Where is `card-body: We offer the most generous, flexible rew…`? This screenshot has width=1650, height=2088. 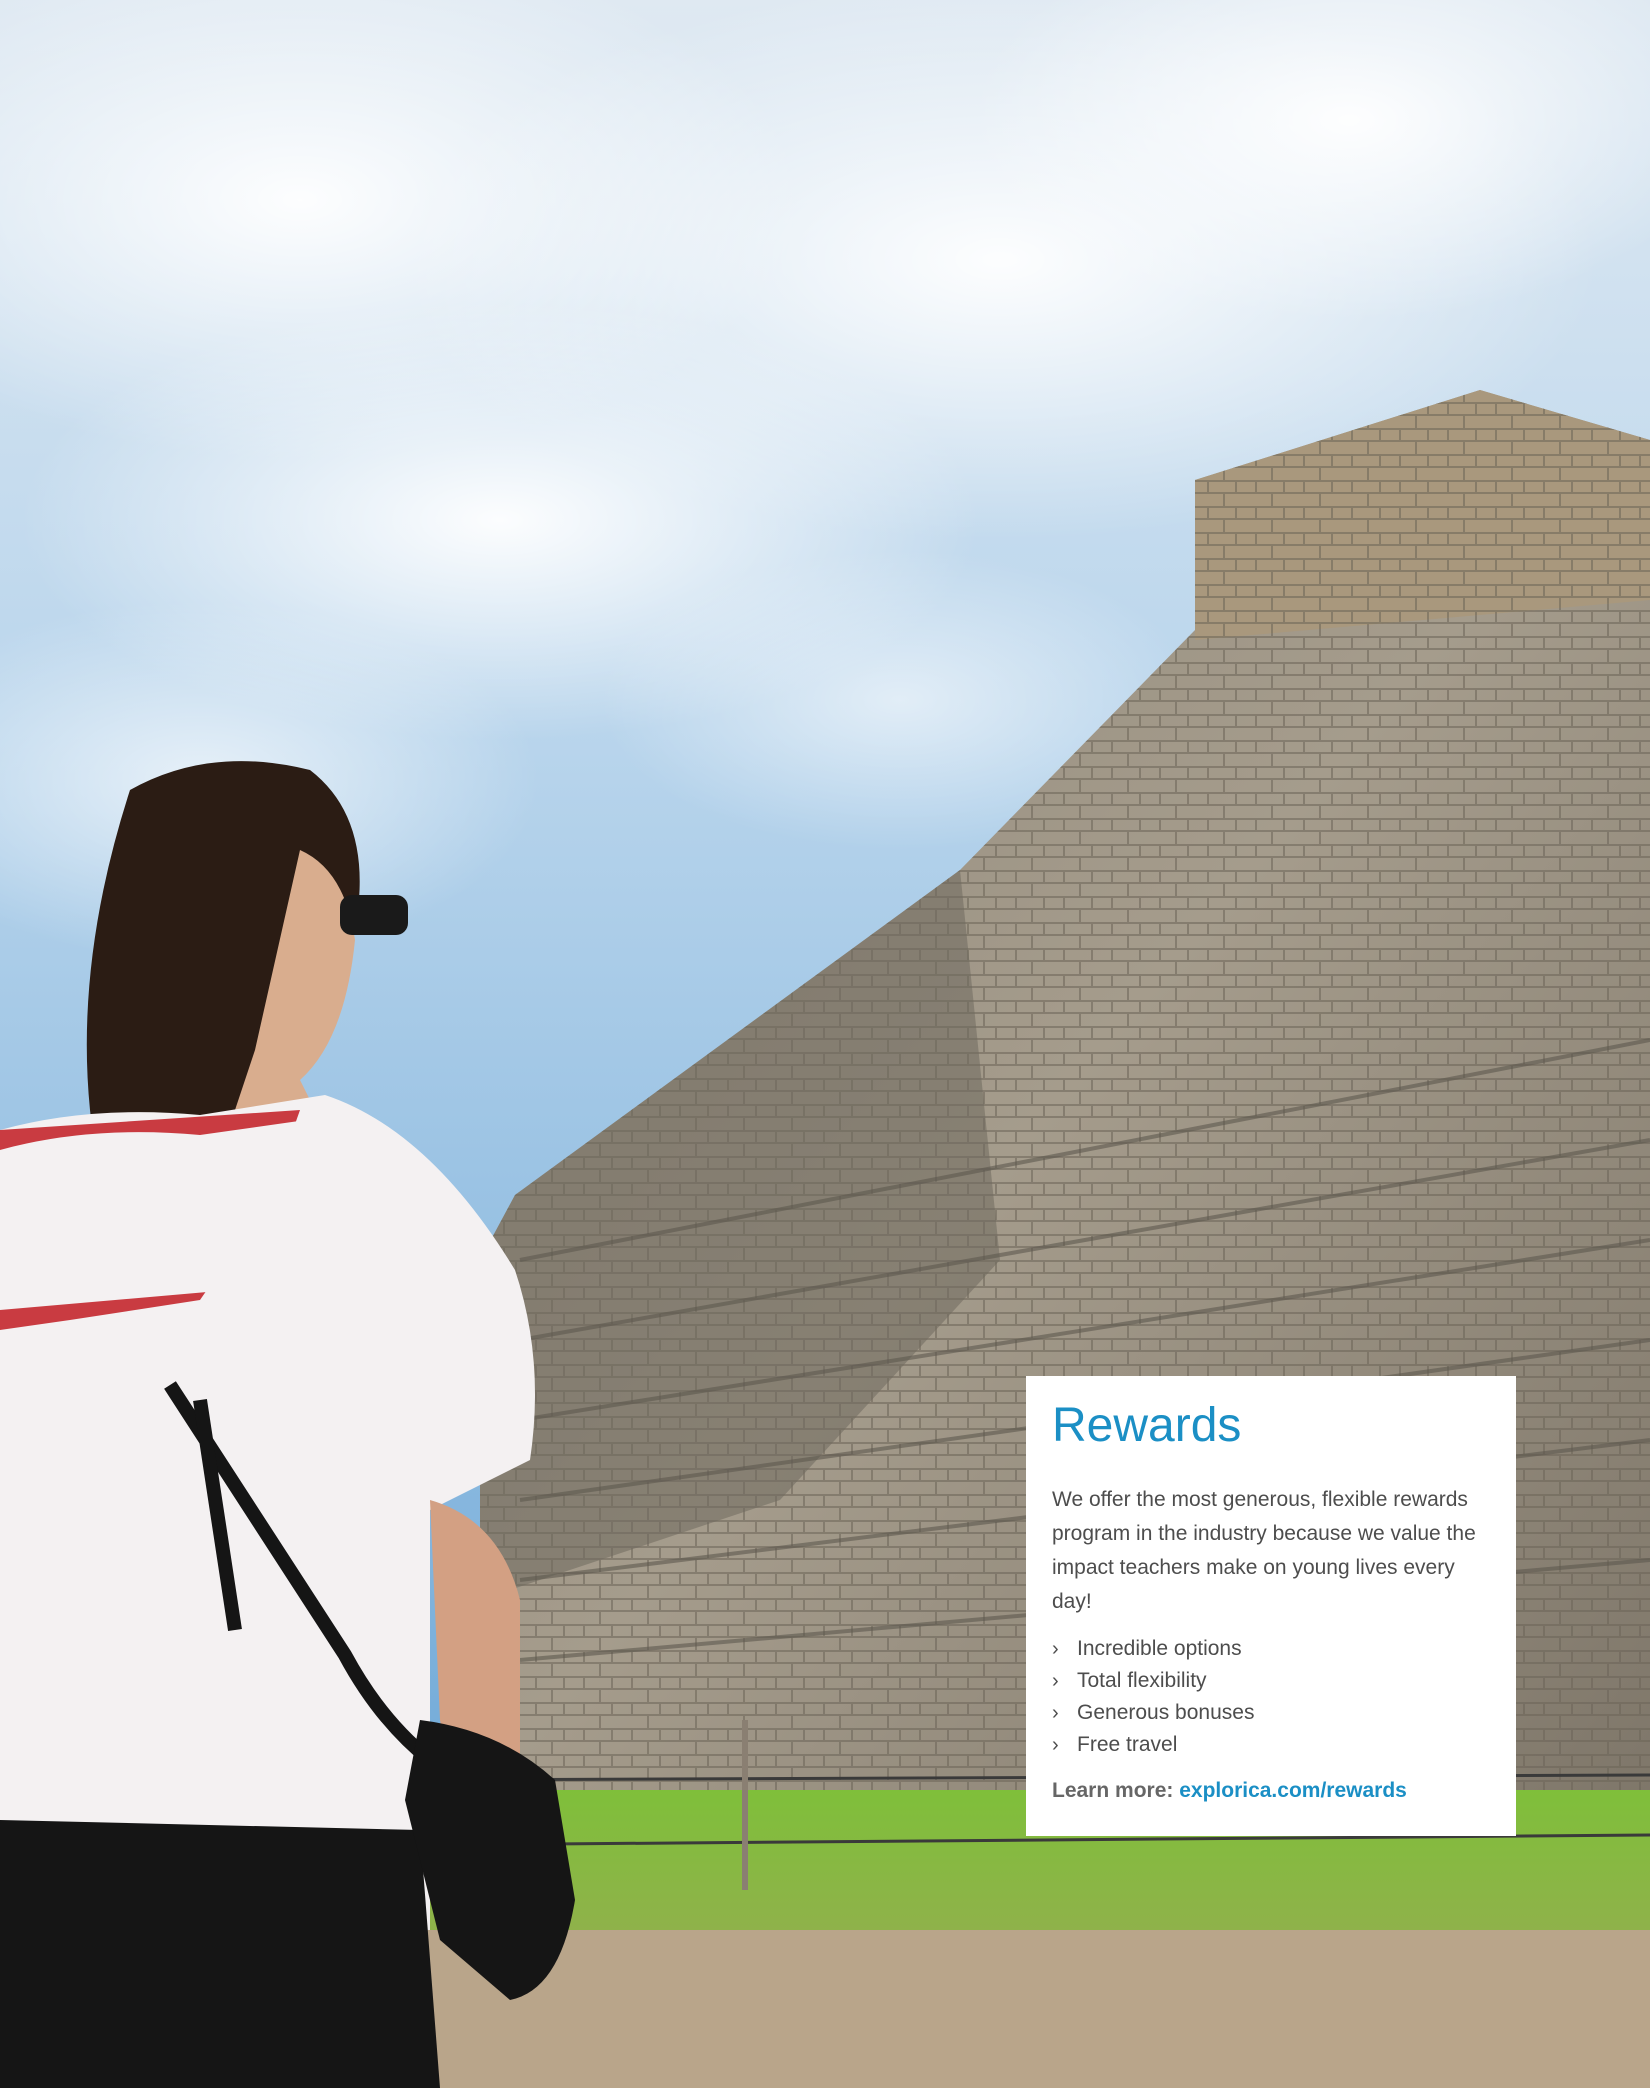
card-body: We offer the most generous, flexible rew… is located at coordinates (1264, 1550).